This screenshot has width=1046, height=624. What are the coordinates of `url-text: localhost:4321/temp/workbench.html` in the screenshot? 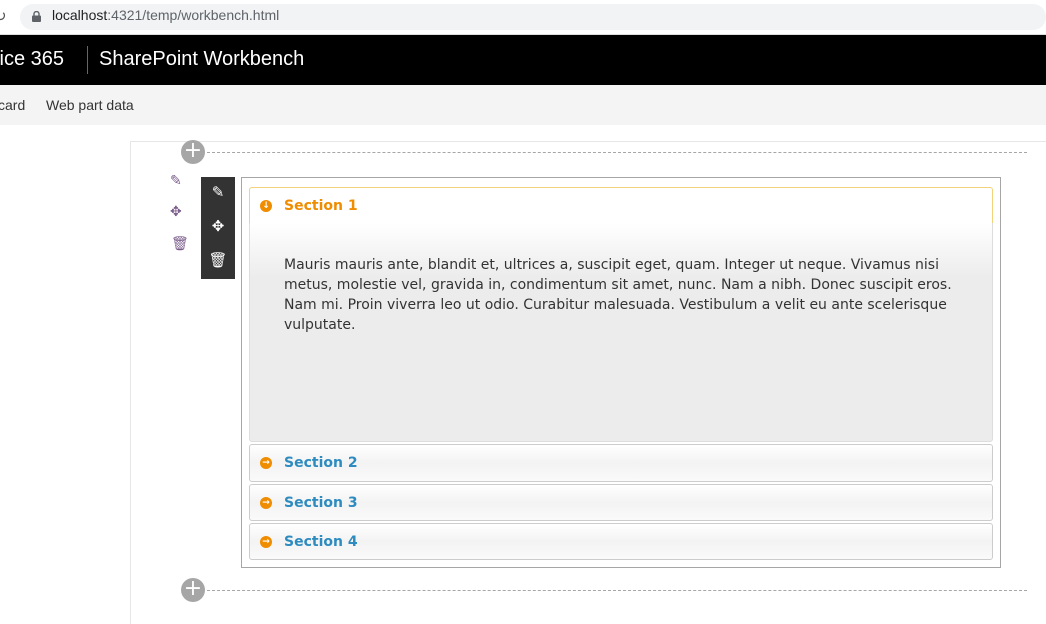 It's located at (165, 15).